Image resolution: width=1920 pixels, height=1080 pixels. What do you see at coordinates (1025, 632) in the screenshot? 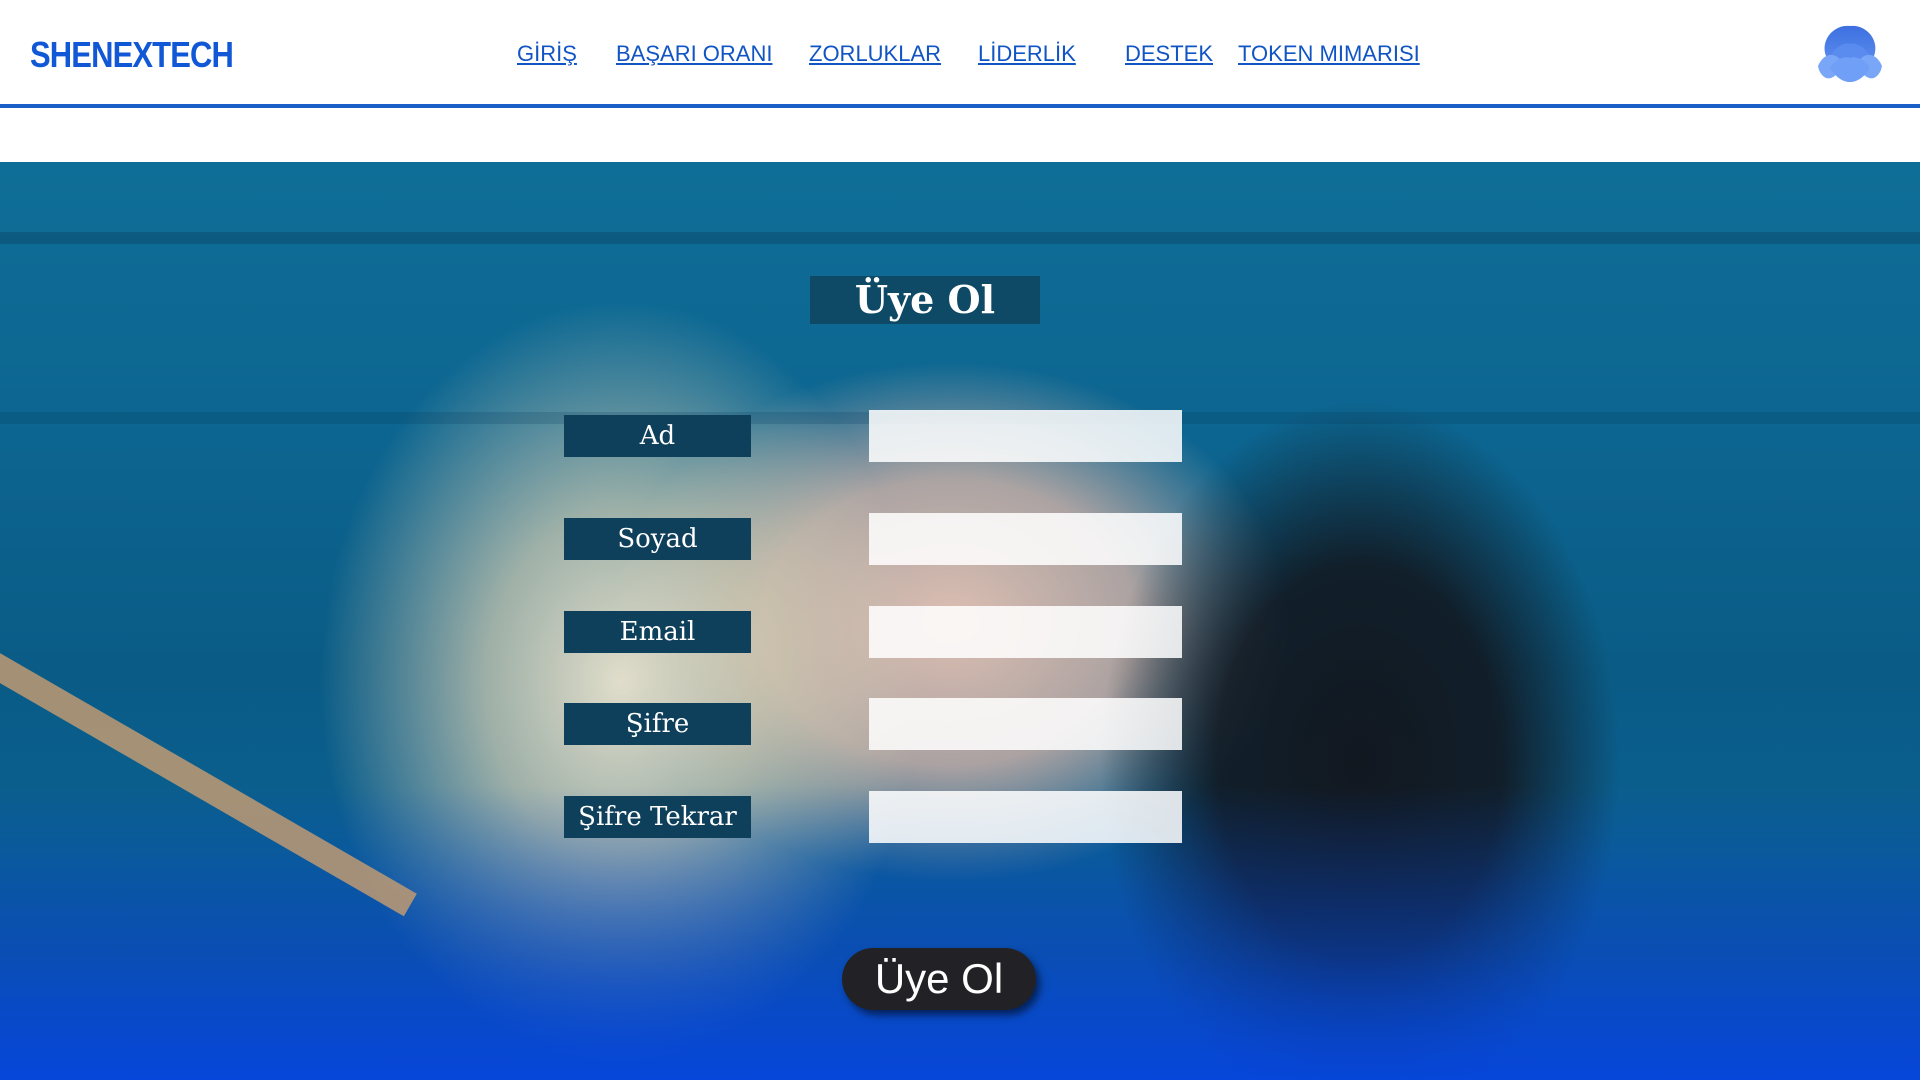
I see `email-input` at bounding box center [1025, 632].